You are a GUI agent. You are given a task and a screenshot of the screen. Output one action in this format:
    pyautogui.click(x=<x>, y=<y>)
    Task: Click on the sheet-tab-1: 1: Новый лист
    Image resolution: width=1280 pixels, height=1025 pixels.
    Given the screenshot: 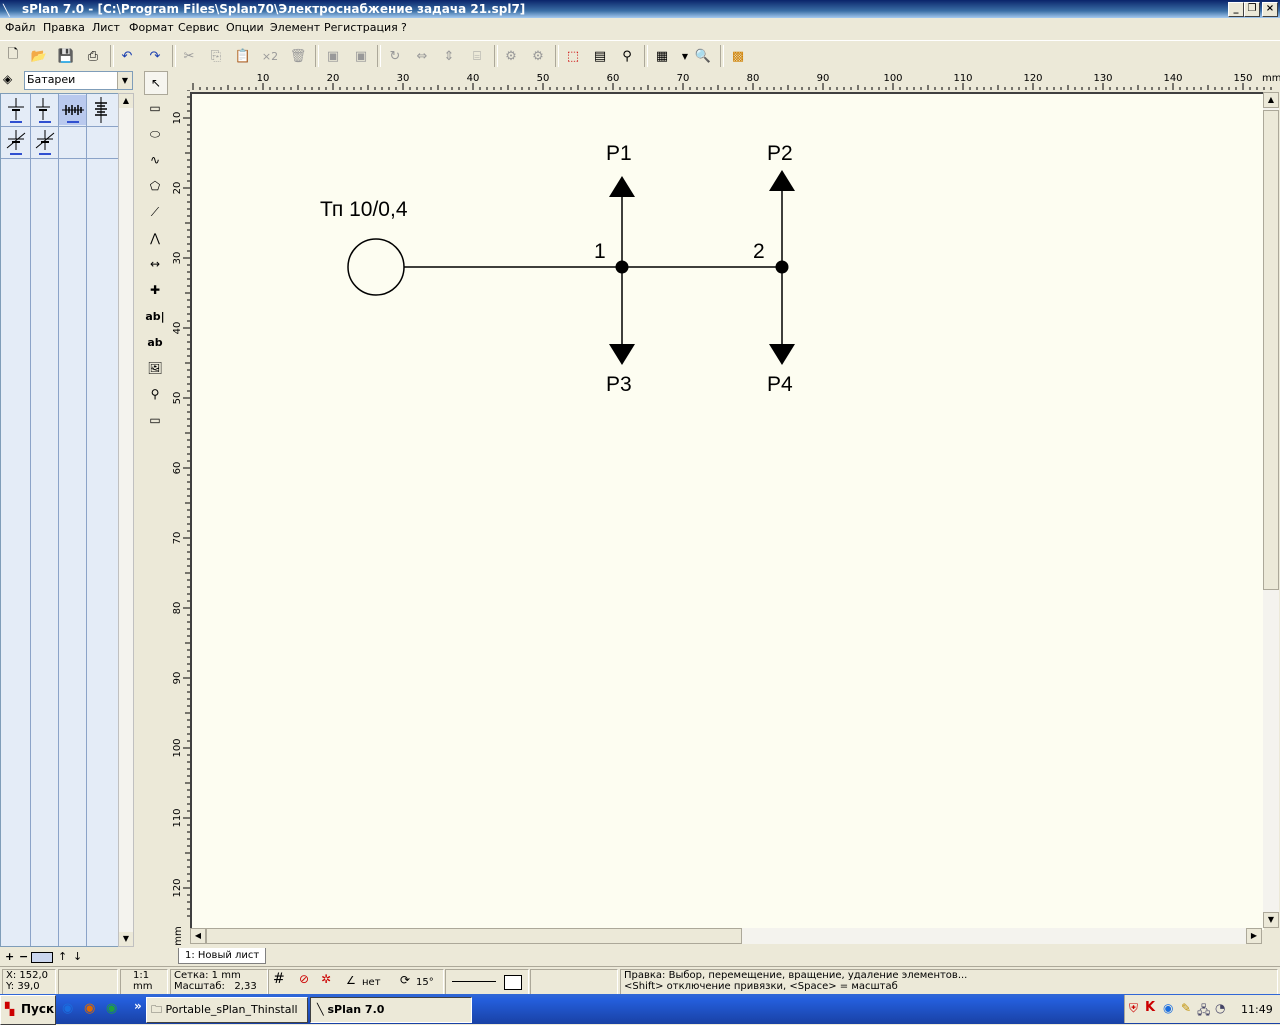 What is the action you would take?
    pyautogui.click(x=222, y=956)
    